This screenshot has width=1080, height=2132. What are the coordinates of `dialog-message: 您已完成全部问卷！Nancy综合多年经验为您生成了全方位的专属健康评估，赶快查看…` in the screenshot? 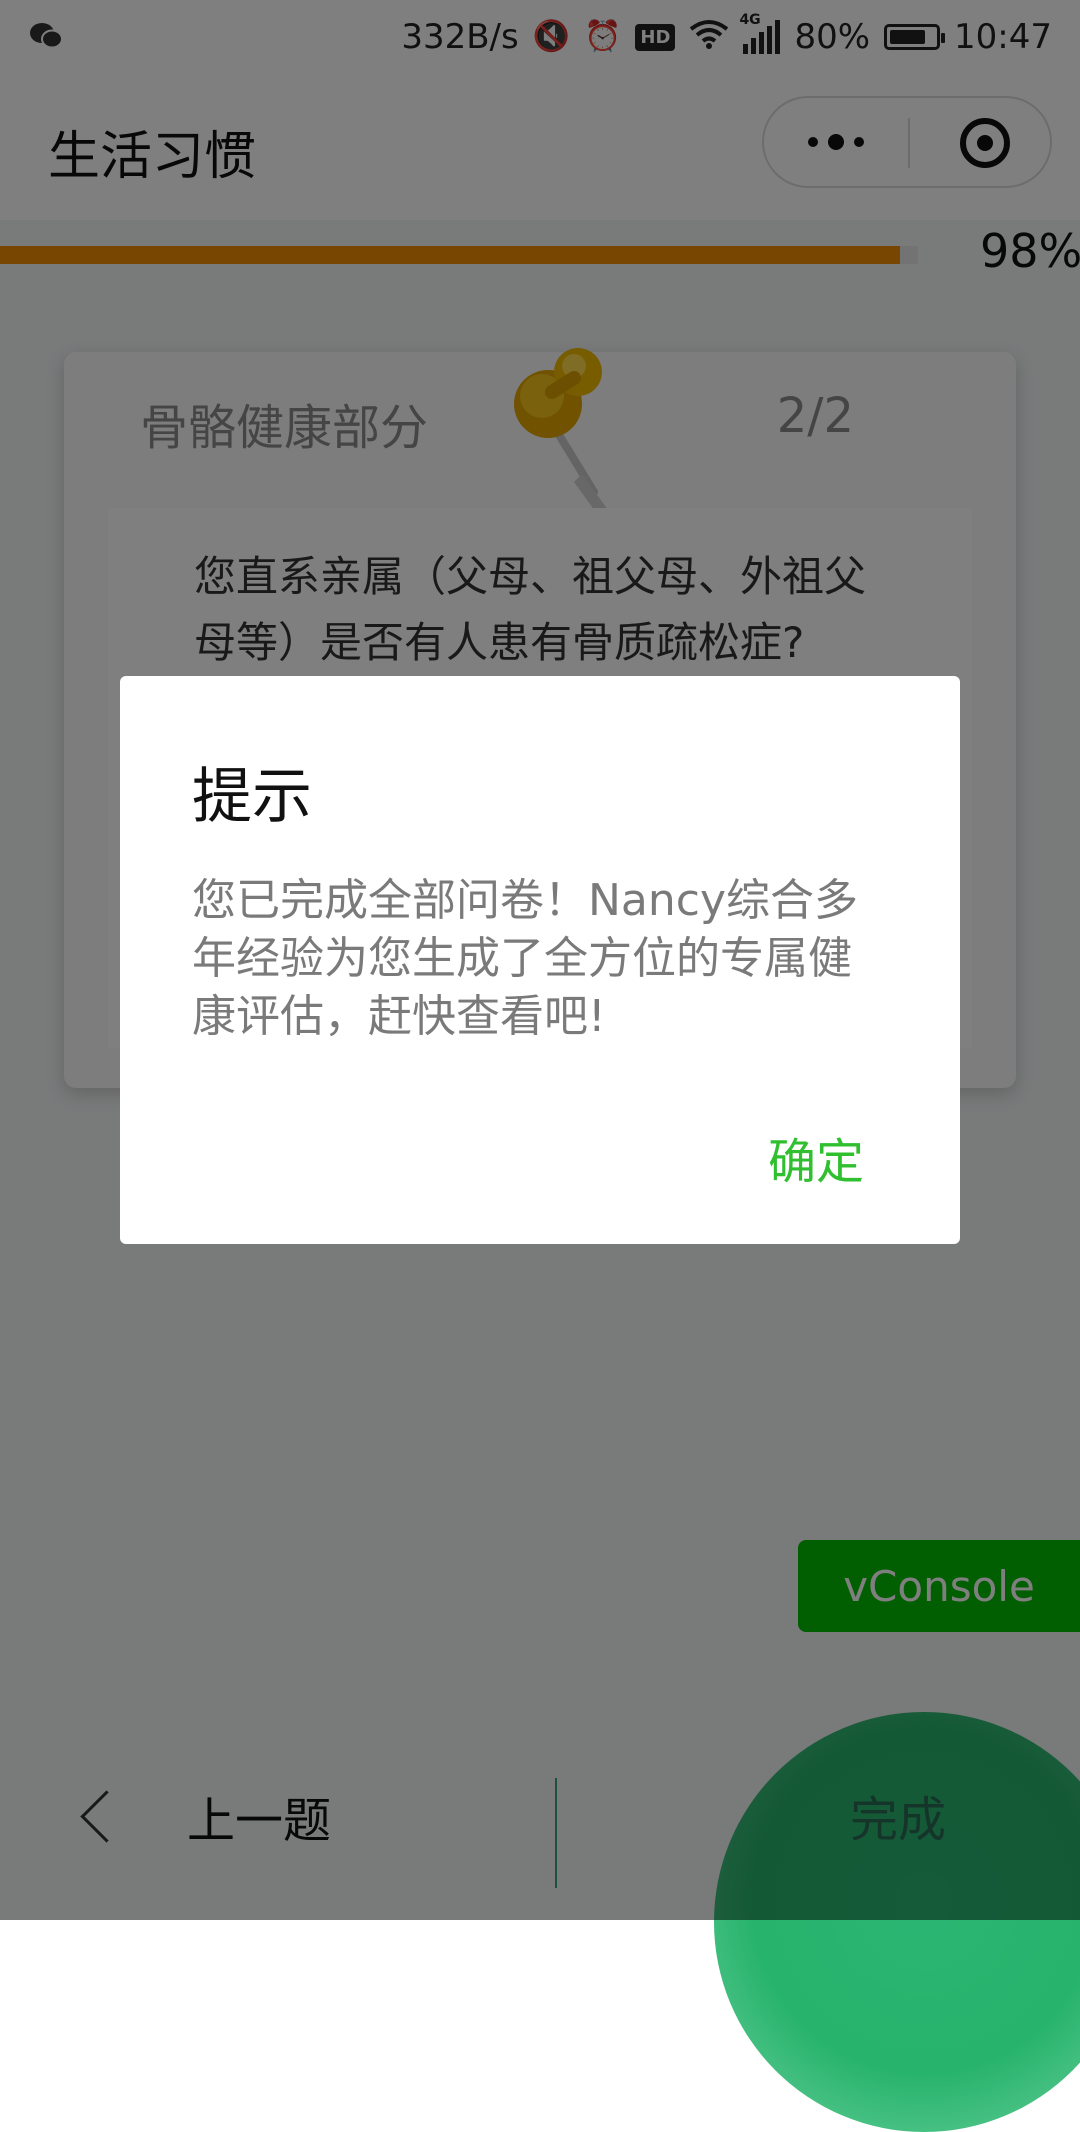 It's located at (525, 958).